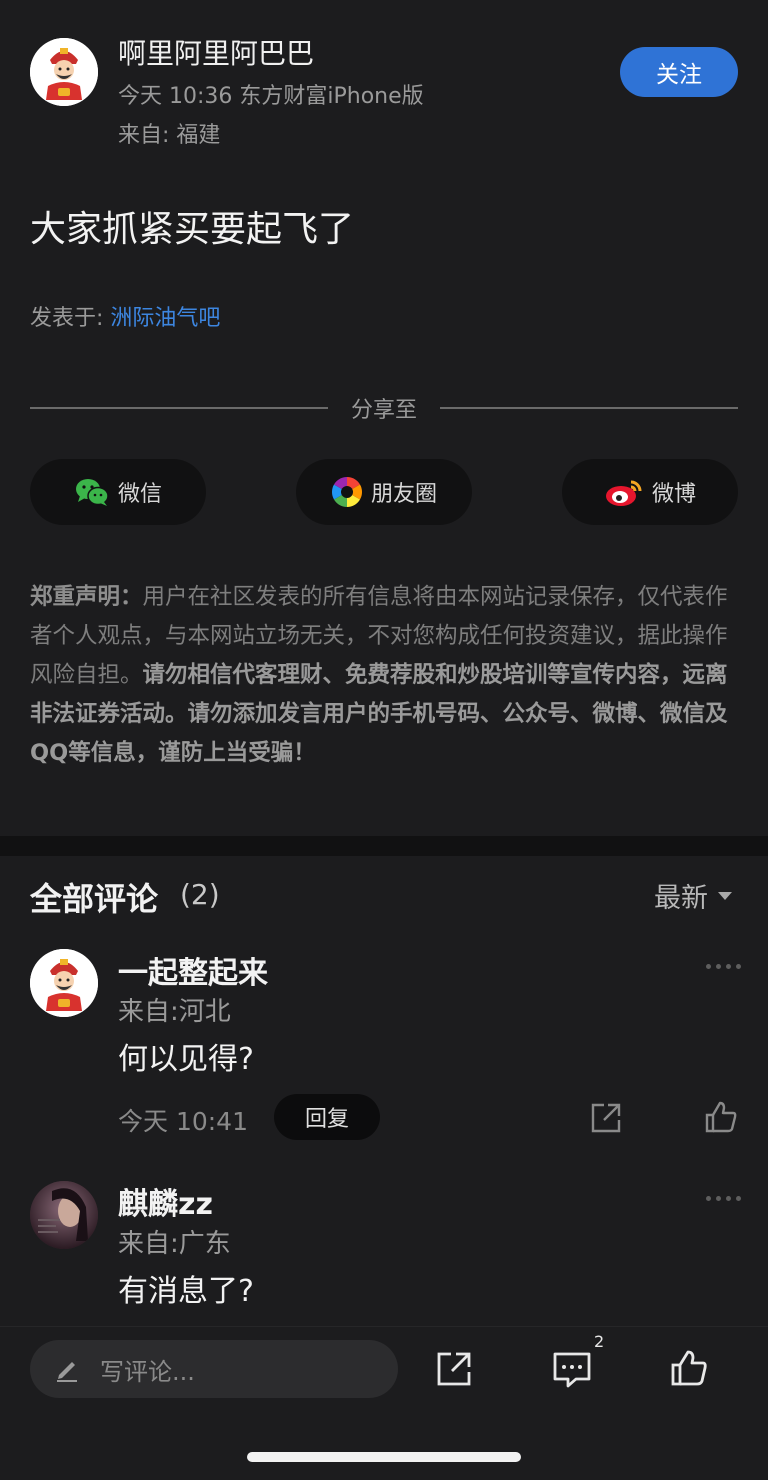  What do you see at coordinates (169, 135) in the screenshot?
I see `author-location: 来自: 福建` at bounding box center [169, 135].